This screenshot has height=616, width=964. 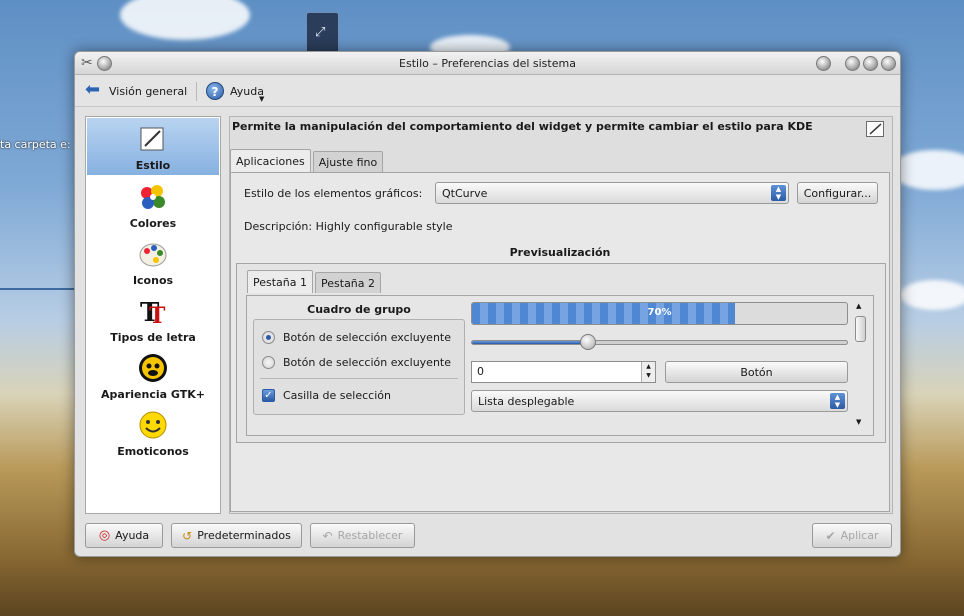 What do you see at coordinates (480, 371) in the screenshot?
I see `spin-value: 0` at bounding box center [480, 371].